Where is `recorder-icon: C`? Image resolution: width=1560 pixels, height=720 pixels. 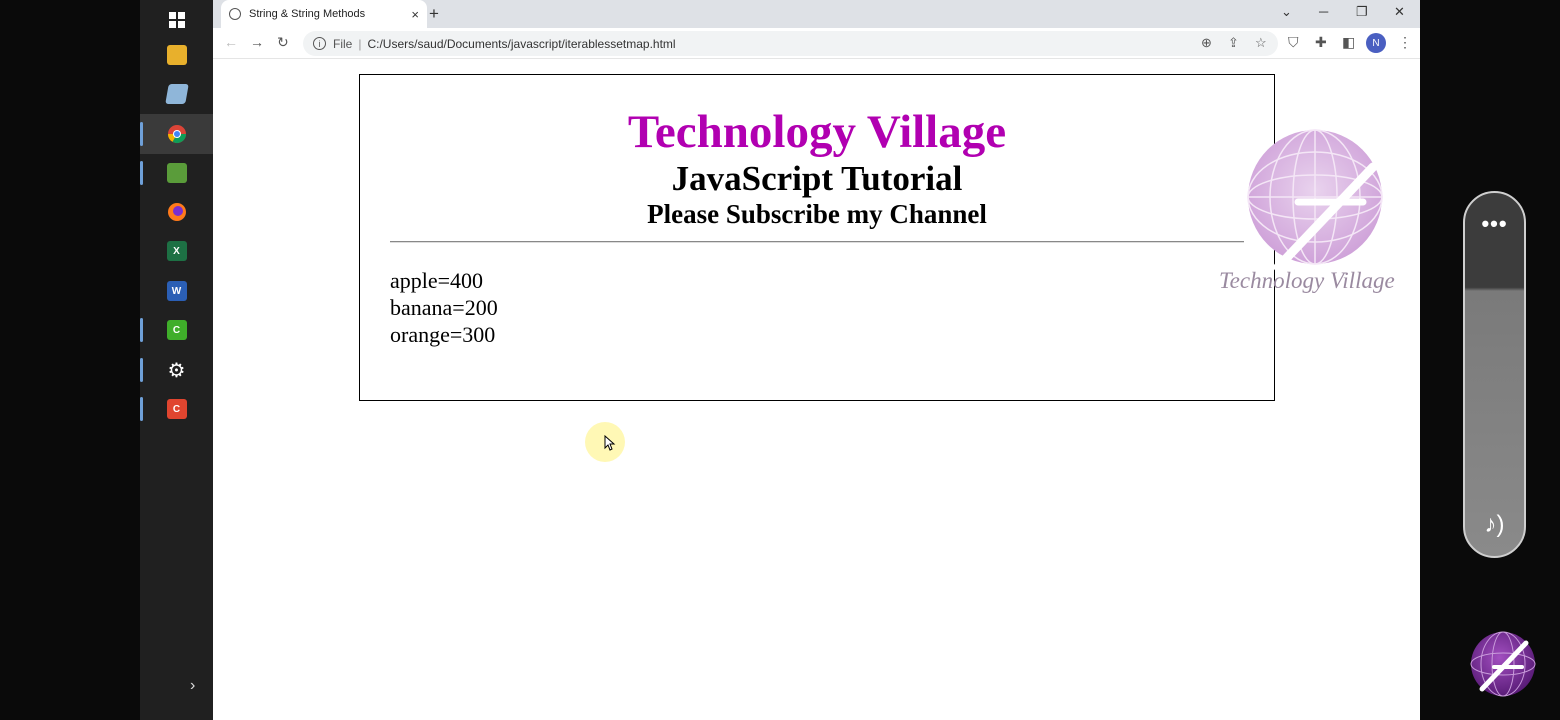
recorder-icon: C is located at coordinates (176, 409).